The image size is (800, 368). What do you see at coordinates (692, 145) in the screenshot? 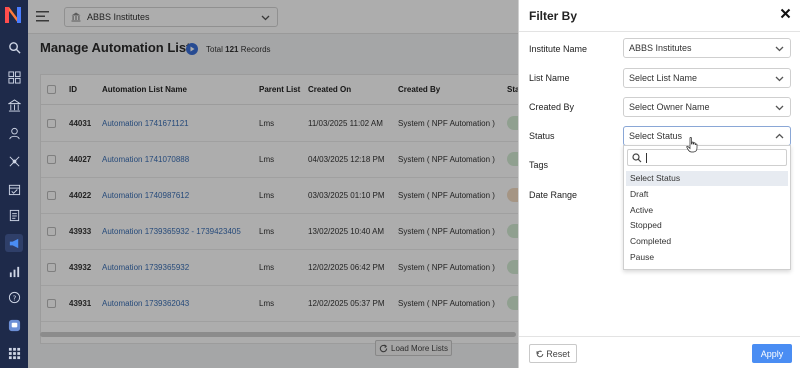
I see `hand-cursor-icon` at bounding box center [692, 145].